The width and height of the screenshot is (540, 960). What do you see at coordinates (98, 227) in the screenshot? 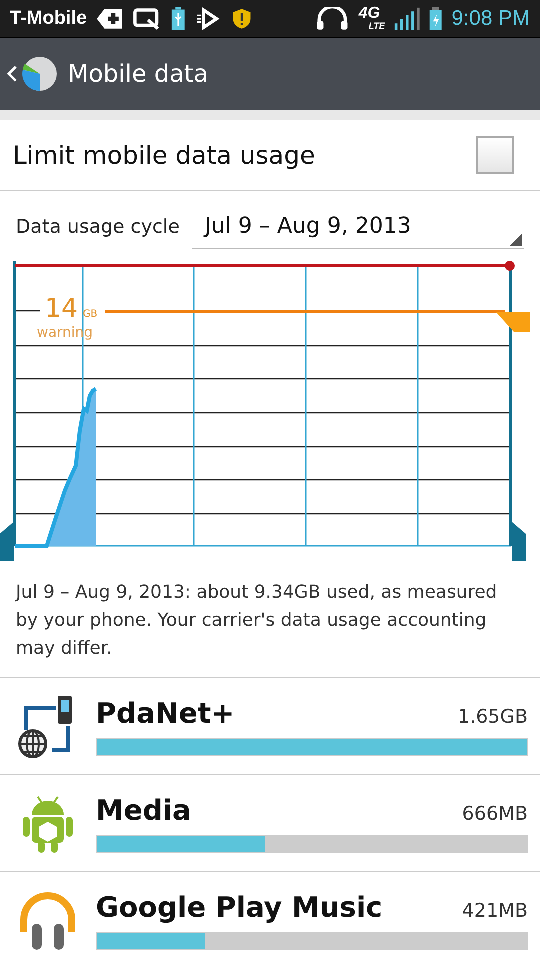
I see `cycle-label: Data usage cycle` at bounding box center [98, 227].